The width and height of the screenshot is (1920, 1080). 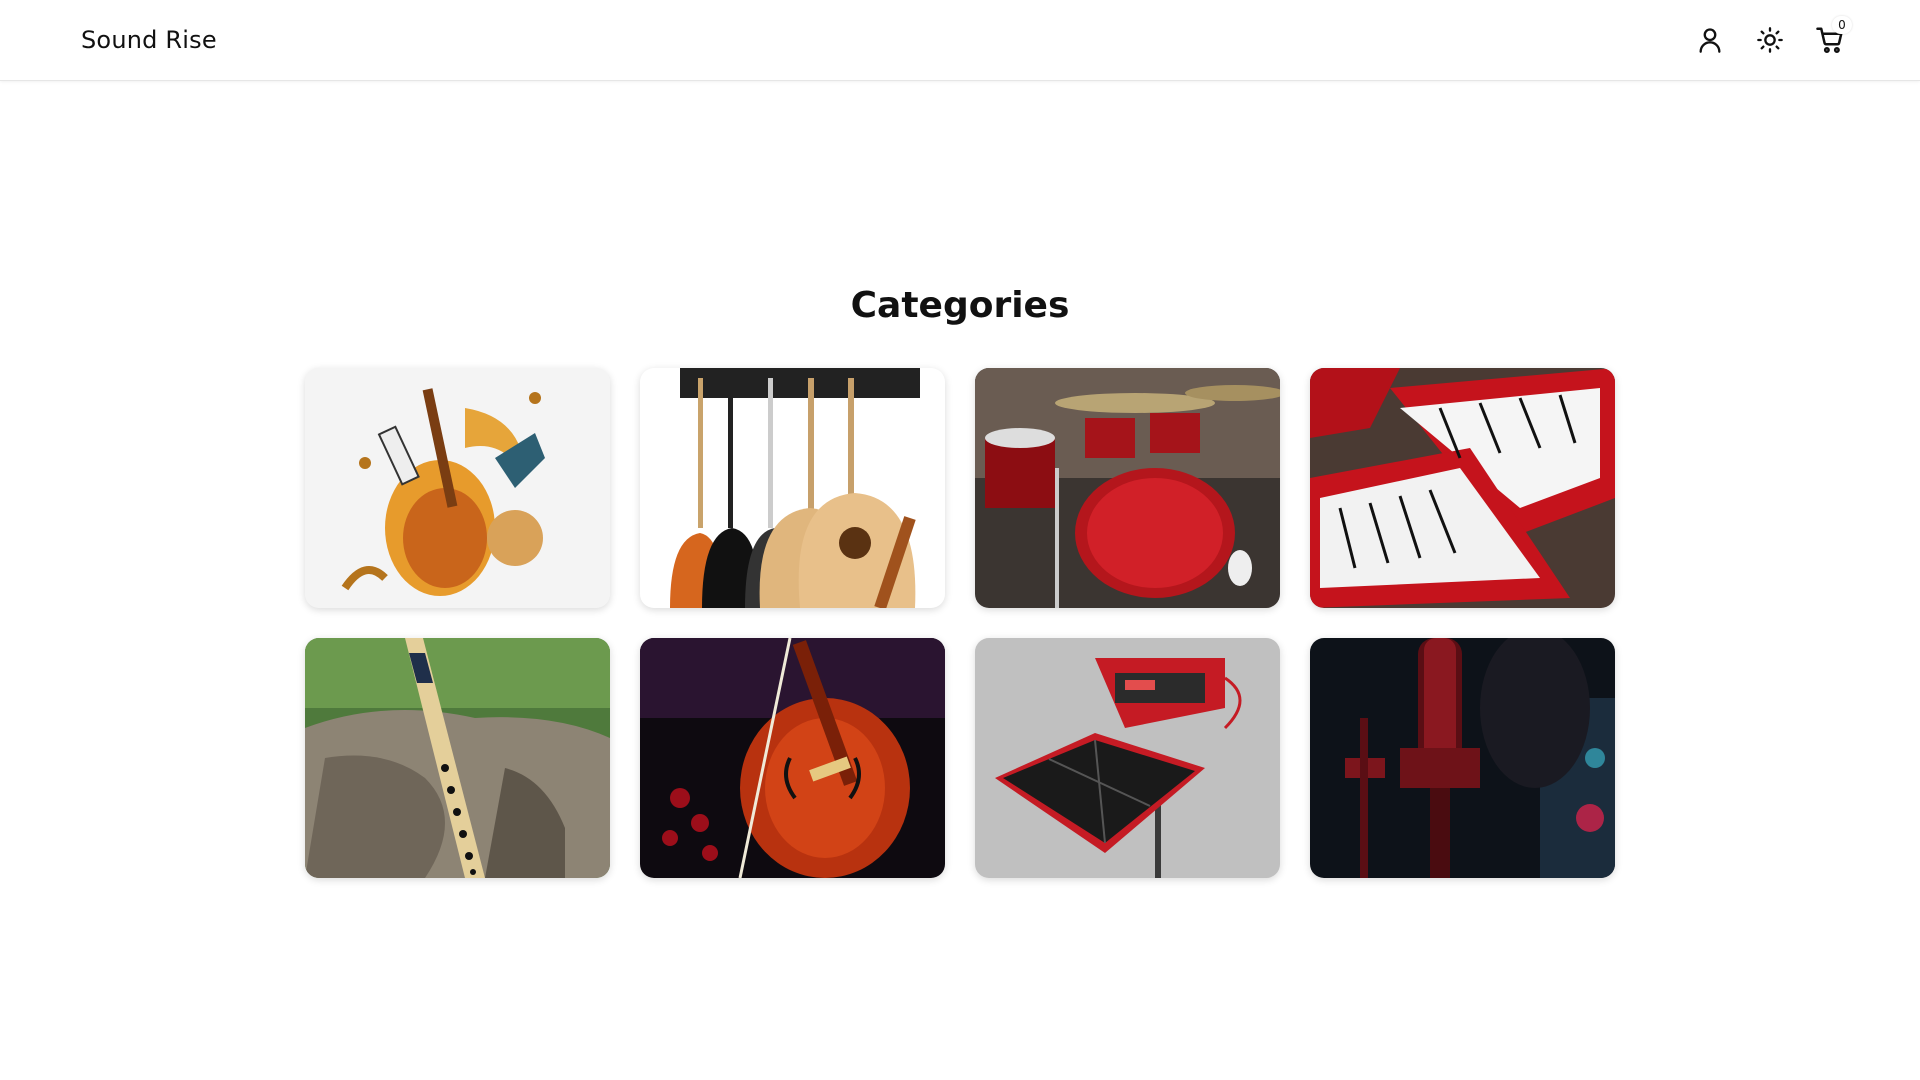 I want to click on category-card-keyboards, so click(x=1462, y=488).